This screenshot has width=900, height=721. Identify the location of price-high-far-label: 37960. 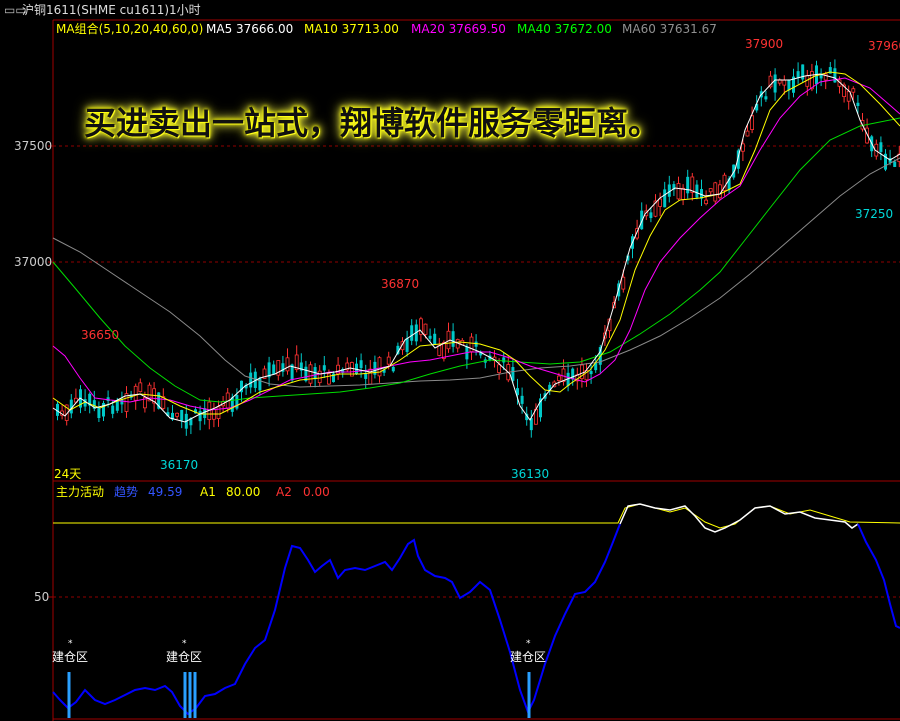
(884, 46).